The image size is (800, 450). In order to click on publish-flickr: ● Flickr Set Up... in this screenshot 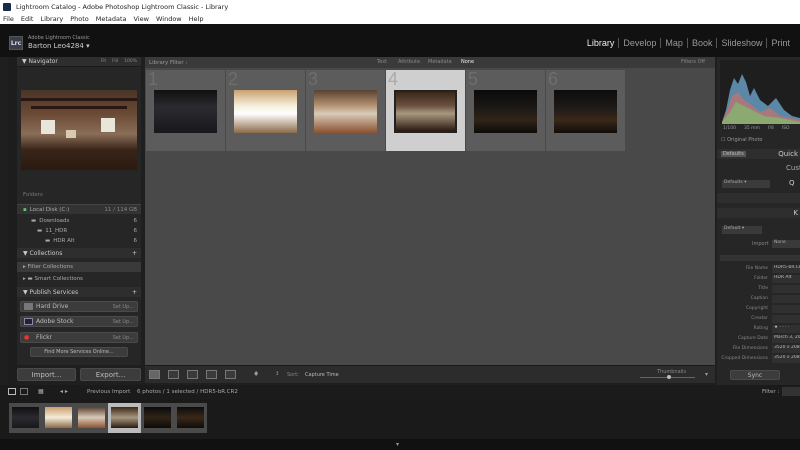, I will do `click(79, 337)`.